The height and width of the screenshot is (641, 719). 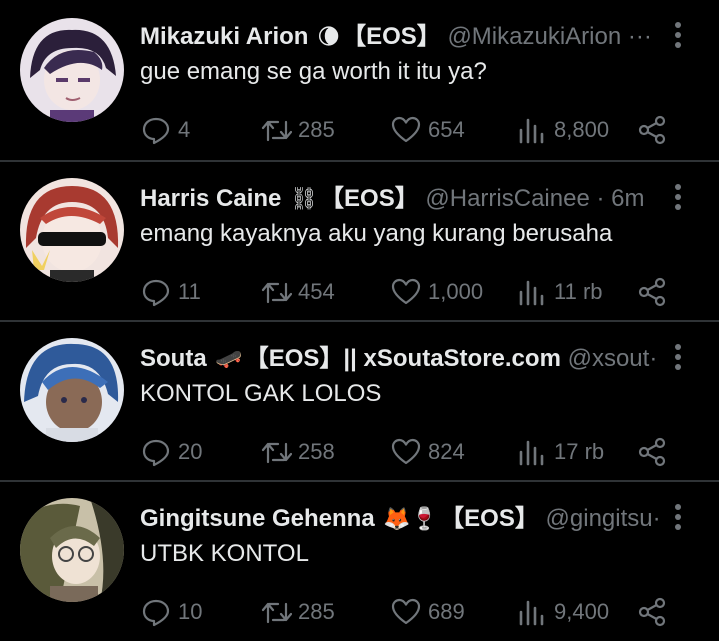 I want to click on like-count: 824, so click(x=446, y=451).